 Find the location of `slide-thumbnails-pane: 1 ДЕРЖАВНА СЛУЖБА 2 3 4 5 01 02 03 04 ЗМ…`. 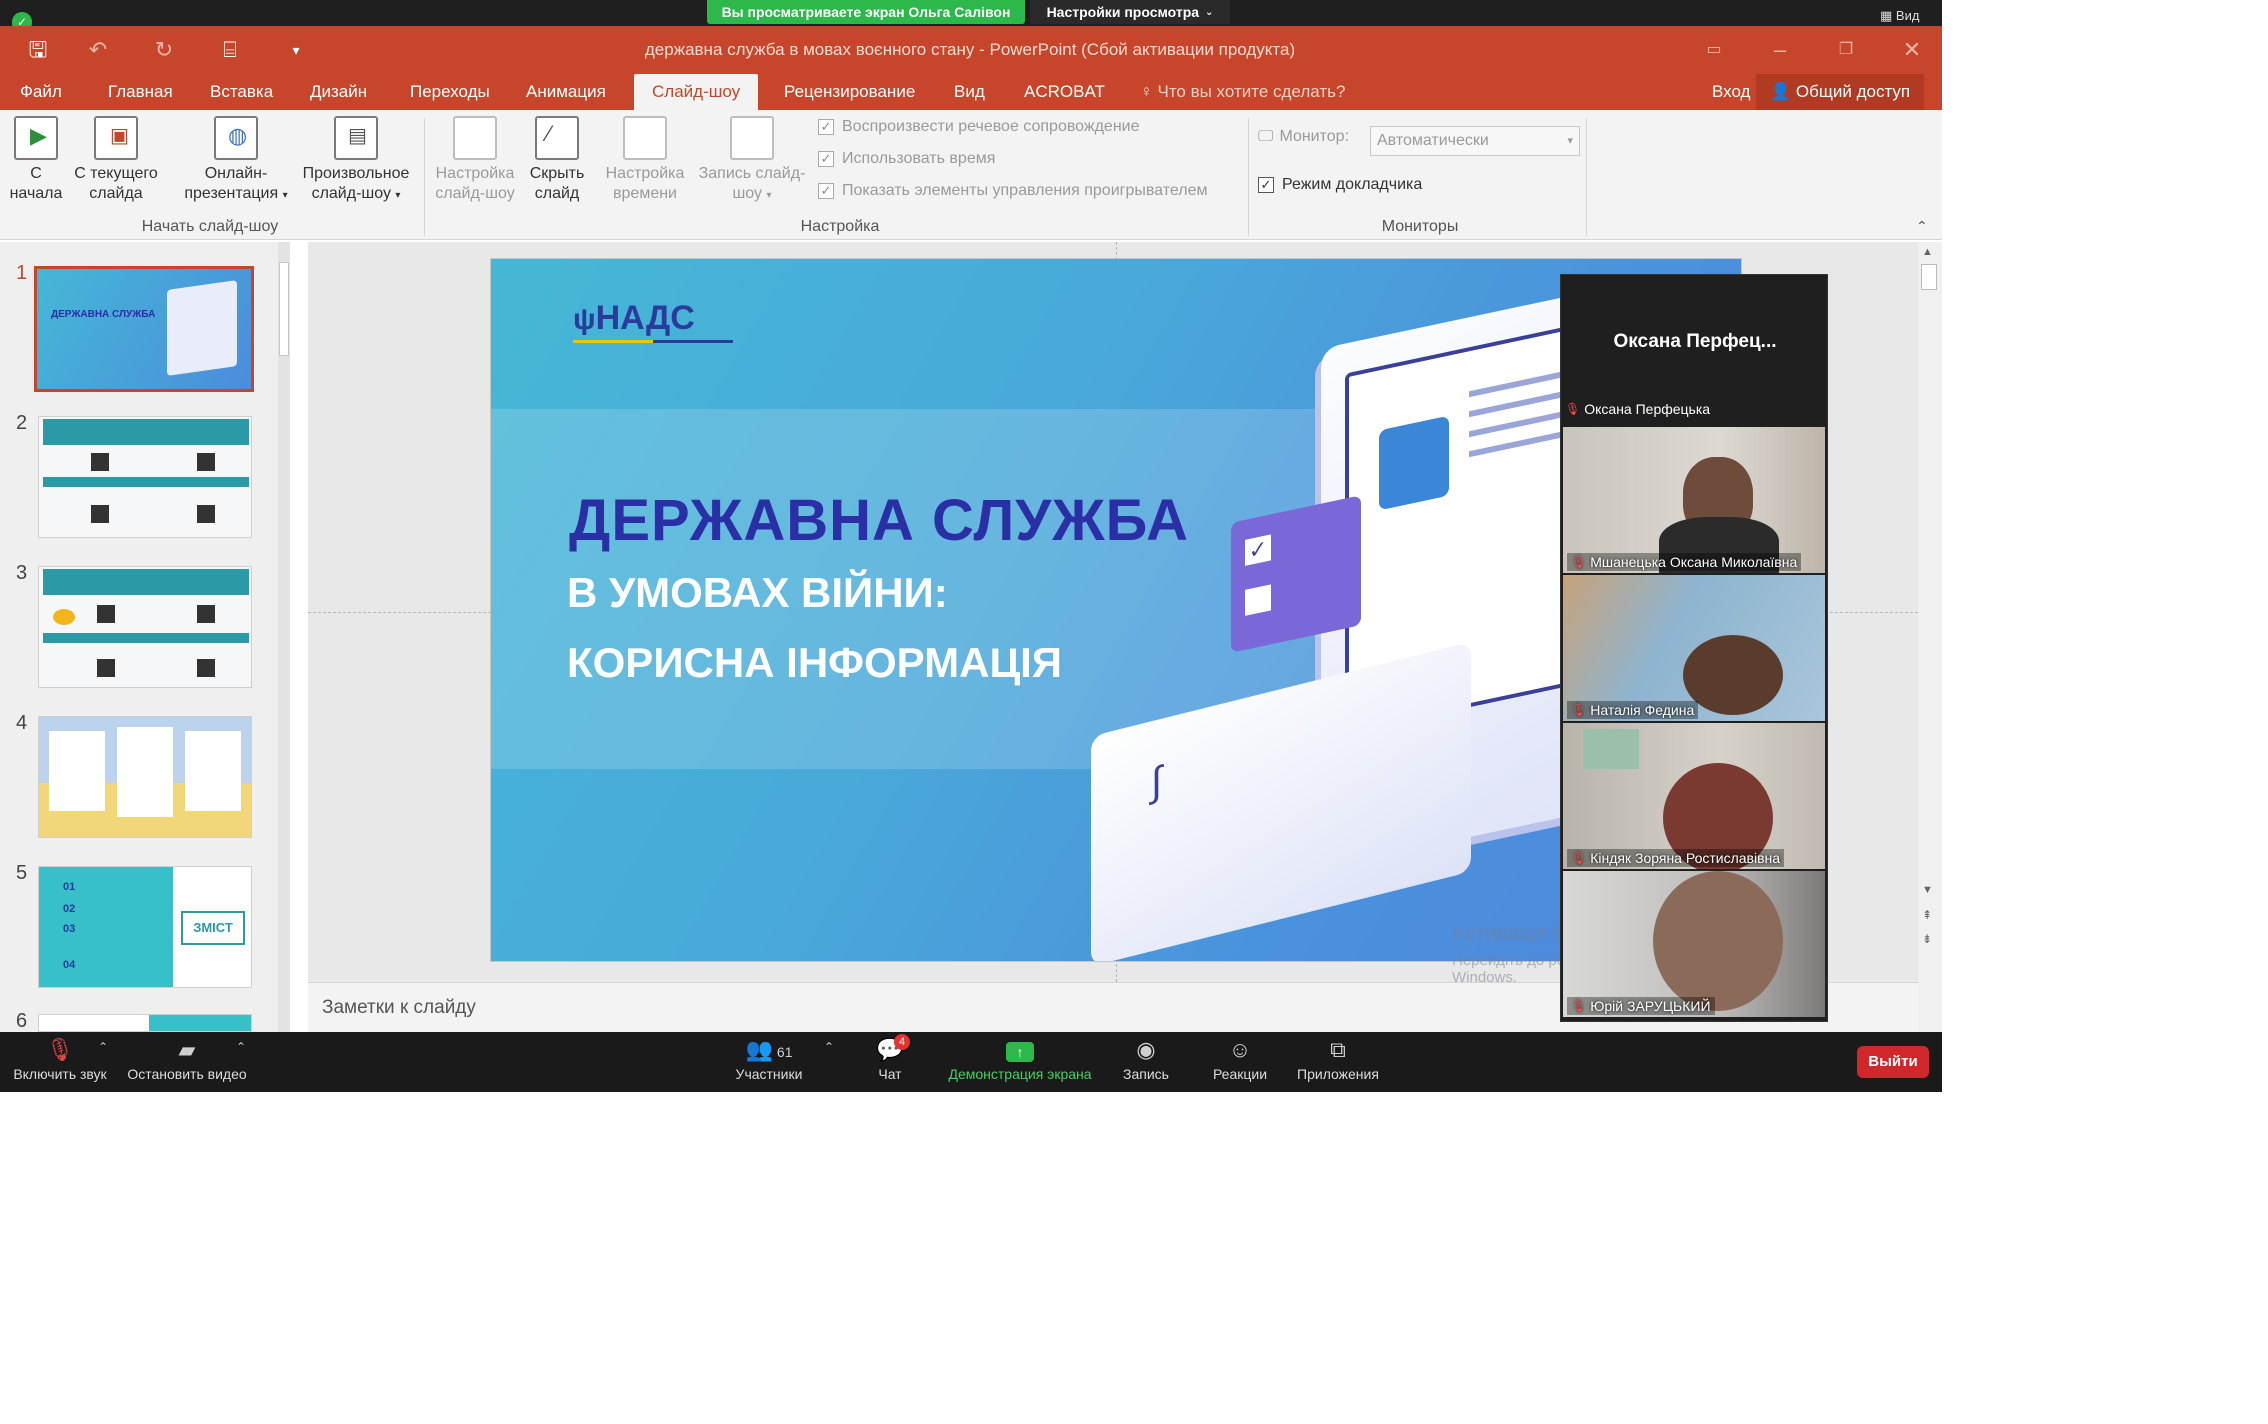

slide-thumbnails-pane: 1 ДЕРЖАВНА СЛУЖБА 2 3 4 5 01 02 03 04 ЗМ… is located at coordinates (145, 637).